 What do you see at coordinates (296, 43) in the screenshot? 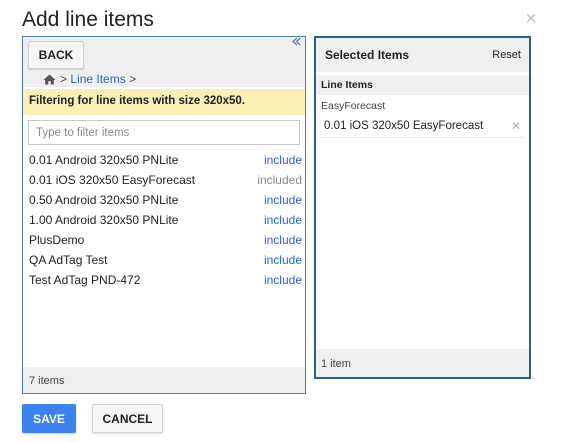
I see `collapse-icon` at bounding box center [296, 43].